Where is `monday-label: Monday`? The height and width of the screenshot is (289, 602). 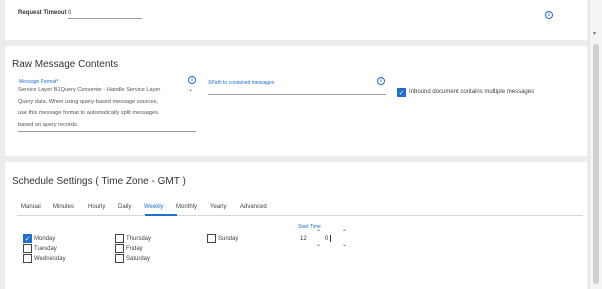 monday-label: Monday is located at coordinates (45, 239).